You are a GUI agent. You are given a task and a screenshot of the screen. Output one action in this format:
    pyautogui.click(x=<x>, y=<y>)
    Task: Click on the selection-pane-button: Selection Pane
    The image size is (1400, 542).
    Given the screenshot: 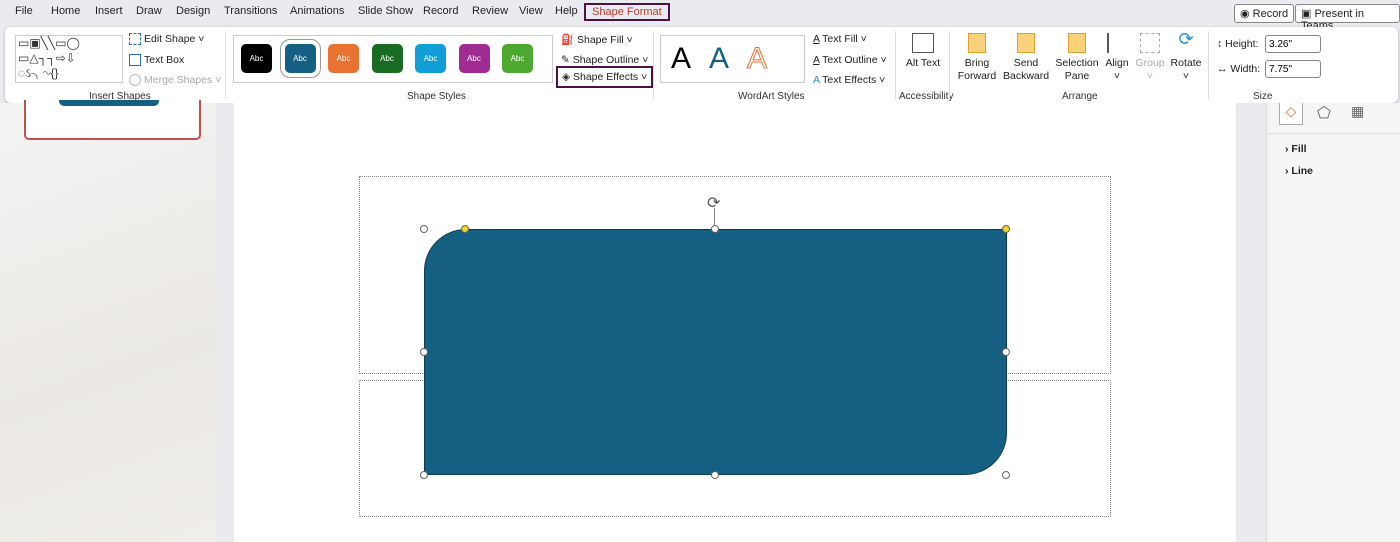 What is the action you would take?
    pyautogui.click(x=1077, y=58)
    